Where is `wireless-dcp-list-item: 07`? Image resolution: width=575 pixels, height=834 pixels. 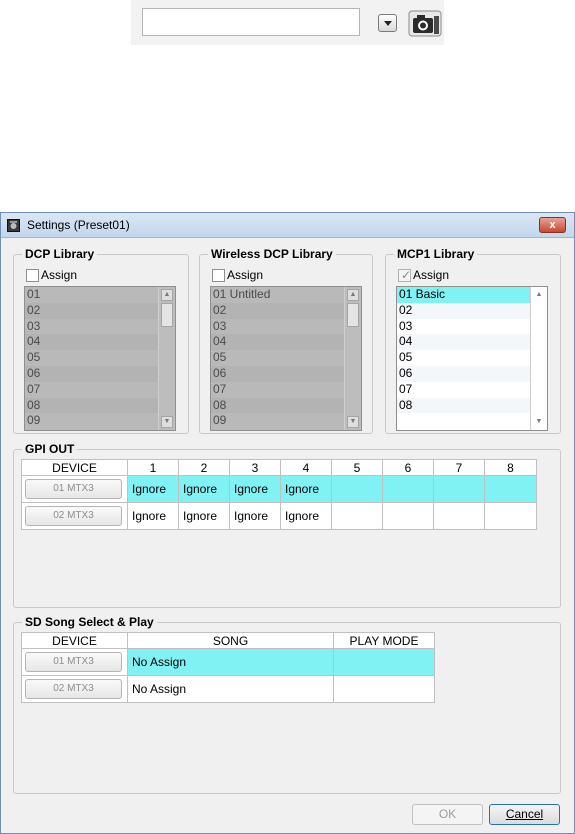 wireless-dcp-list-item: 07 is located at coordinates (286, 390).